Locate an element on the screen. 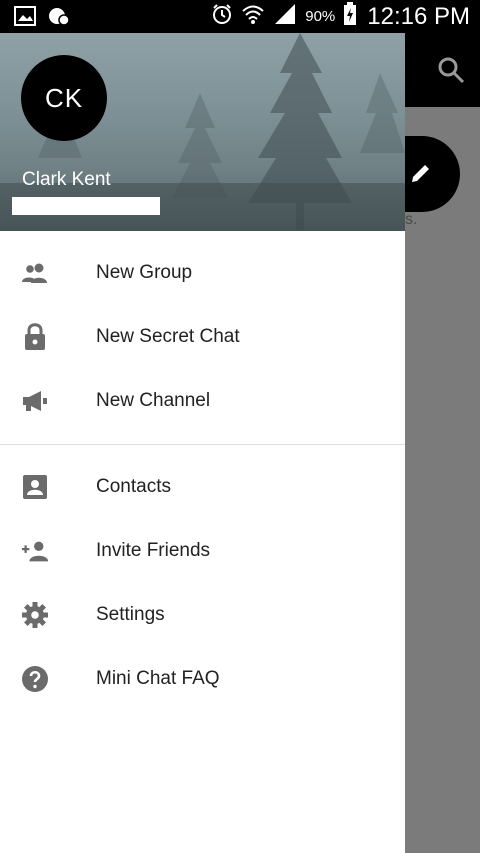  help-icon is located at coordinates (35, 679).